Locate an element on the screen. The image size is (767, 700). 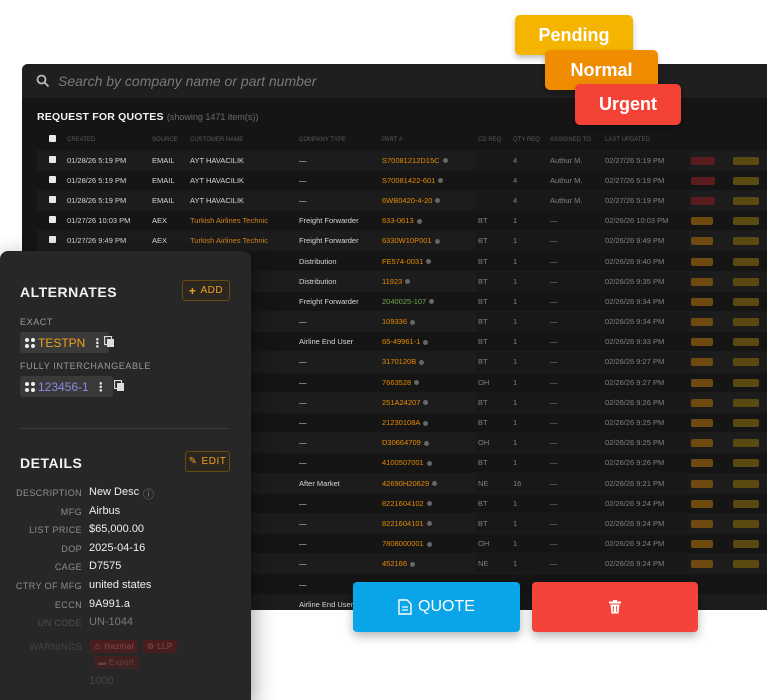
cell-updated-text: 02/26/26 10:03 PM is located at coordinates (637, 221).